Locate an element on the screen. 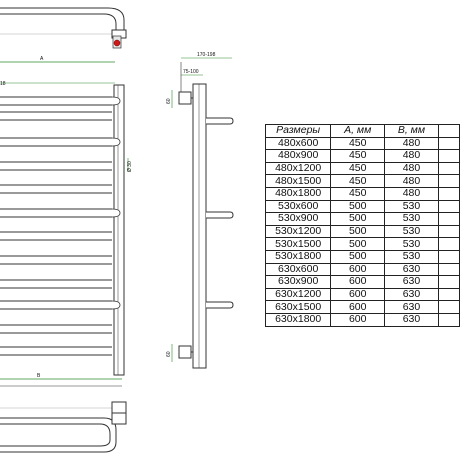 This screenshot has height=460, width=460. cell-size: 480x1500 is located at coordinates (298, 181).